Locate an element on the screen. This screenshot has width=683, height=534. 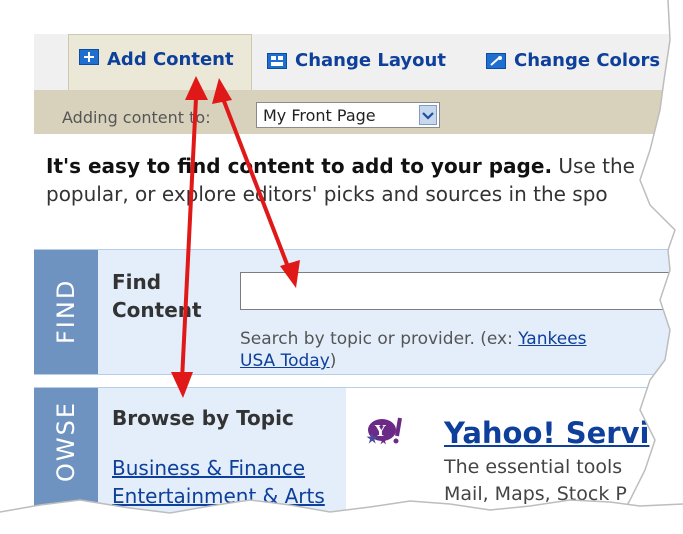
page-select: My Front Page is located at coordinates (348, 115).